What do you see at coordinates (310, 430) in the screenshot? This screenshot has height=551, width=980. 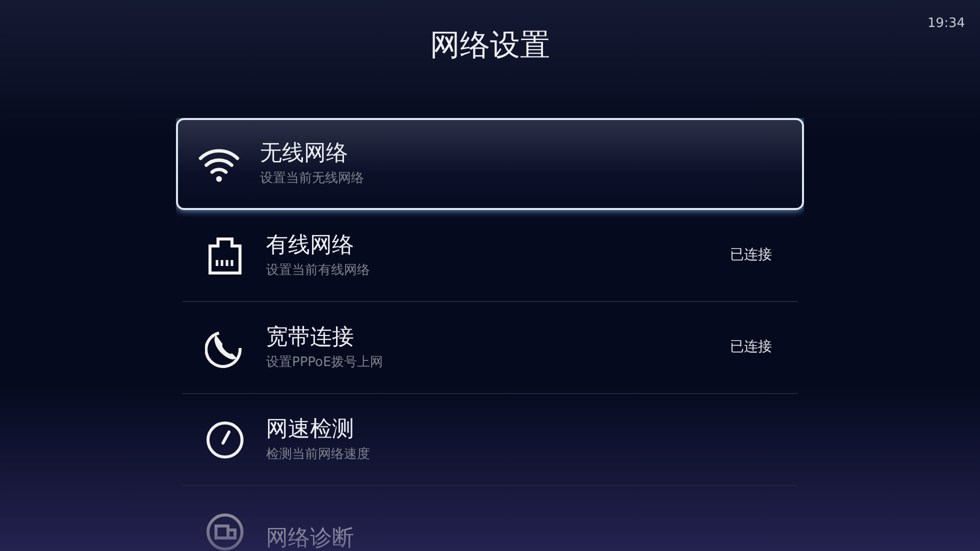 I see `item-title: 网速检测` at bounding box center [310, 430].